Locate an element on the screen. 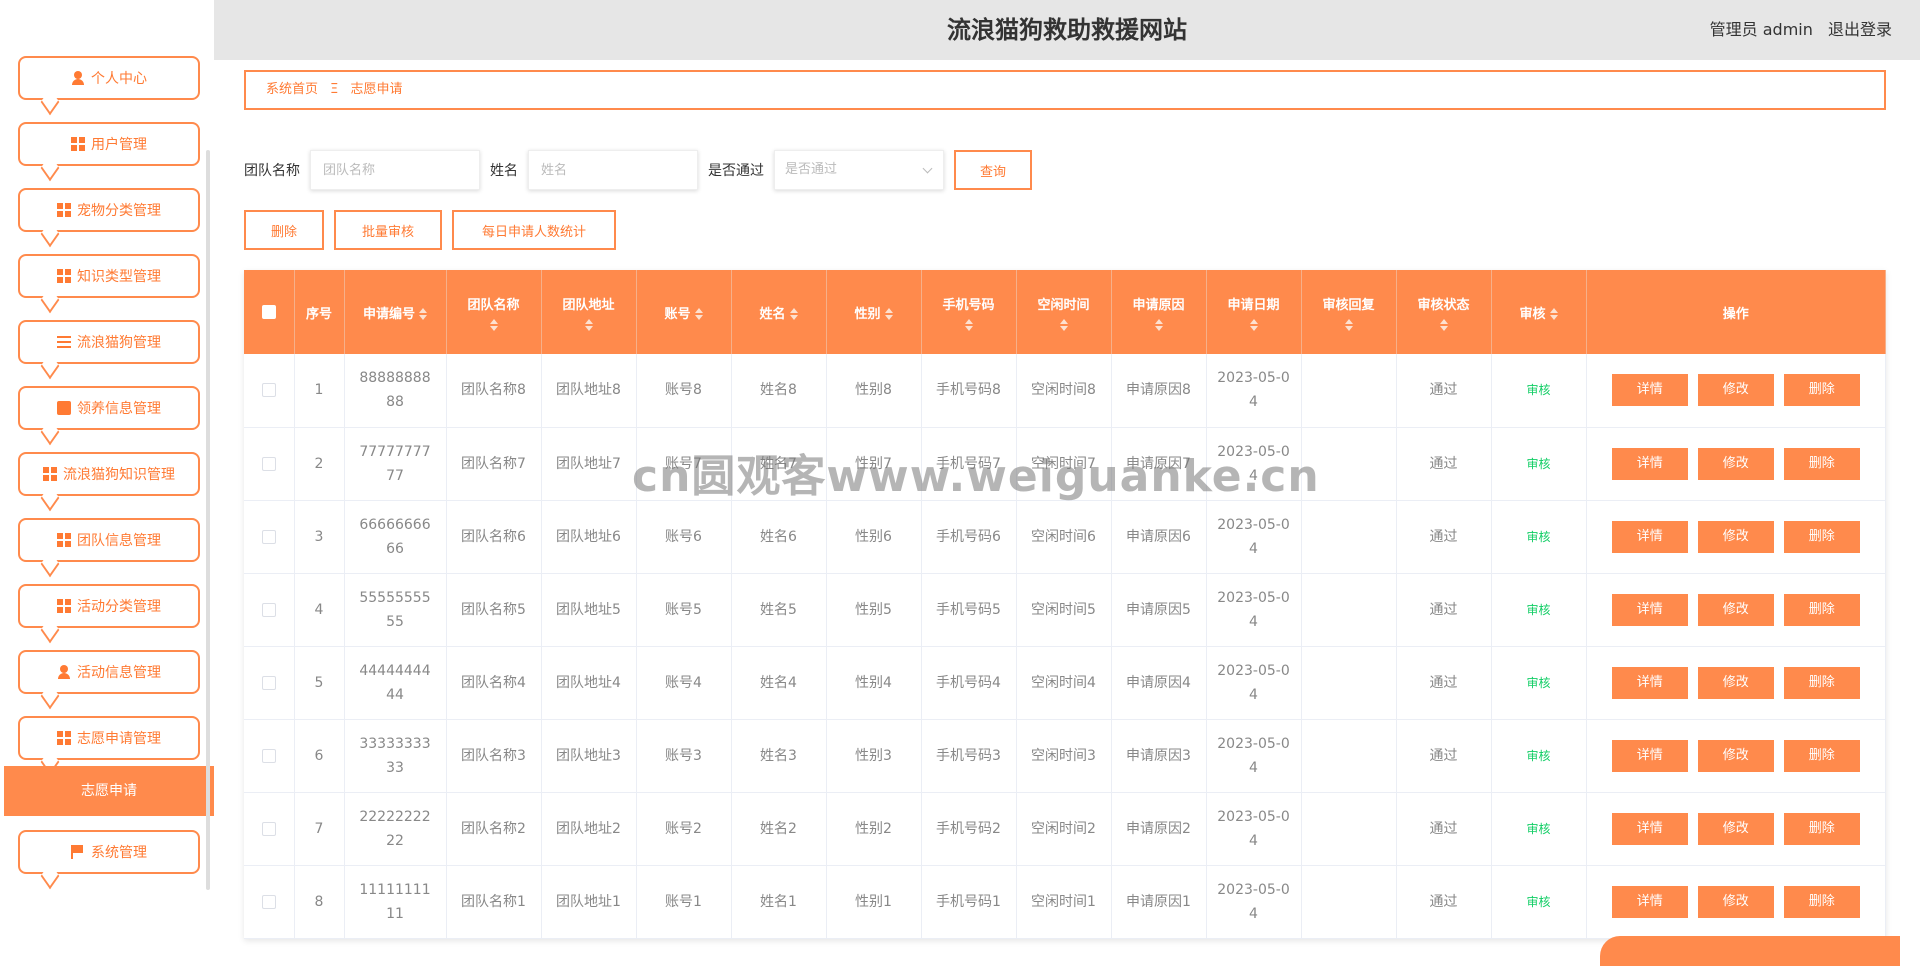 The image size is (1920, 966). sidebar-item-pet-category: 宠物分类管理 is located at coordinates (109, 210).